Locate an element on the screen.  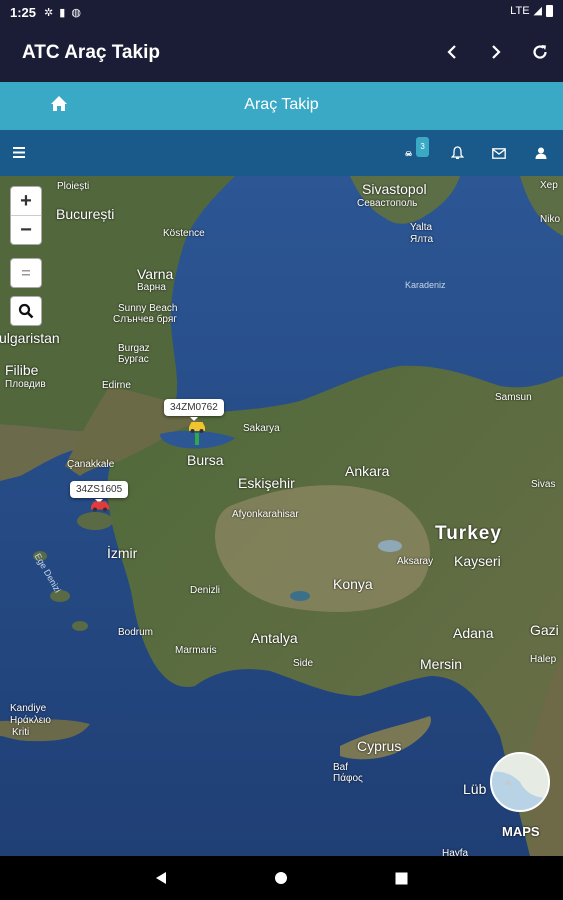
map-label-sunny-beach-cyr: Слънчев бряг is located at coordinates (145, 319).